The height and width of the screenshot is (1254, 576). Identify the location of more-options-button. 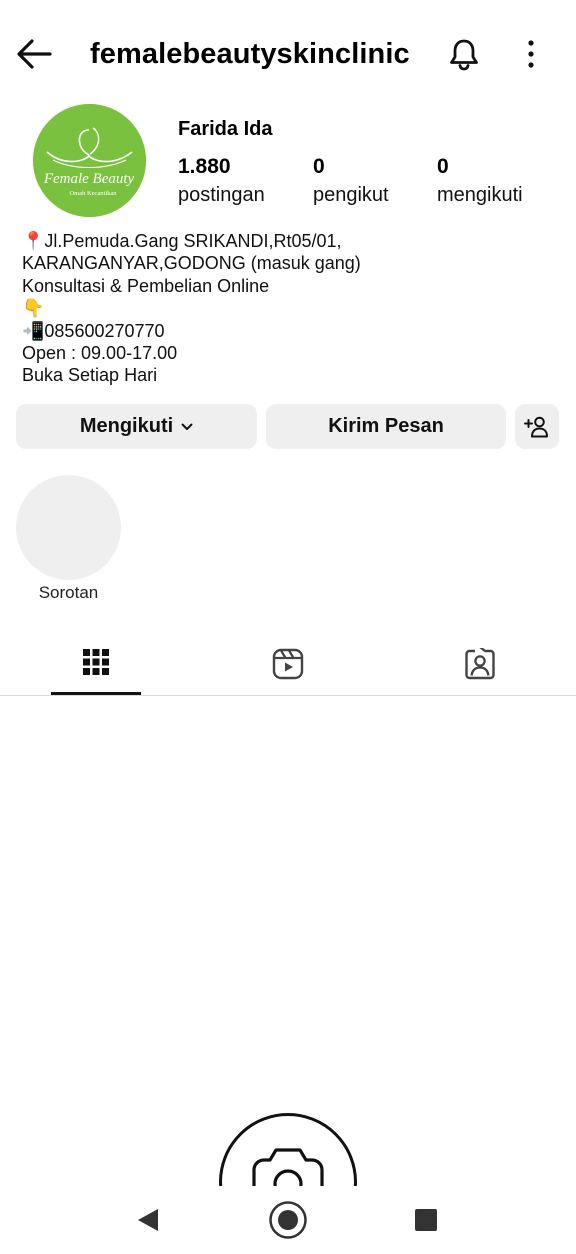
(531, 54).